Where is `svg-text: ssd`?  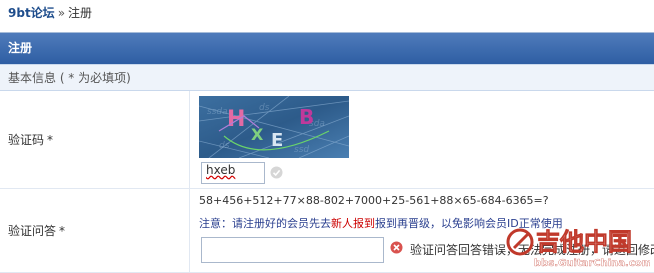 svg-text: ssd is located at coordinates (301, 150).